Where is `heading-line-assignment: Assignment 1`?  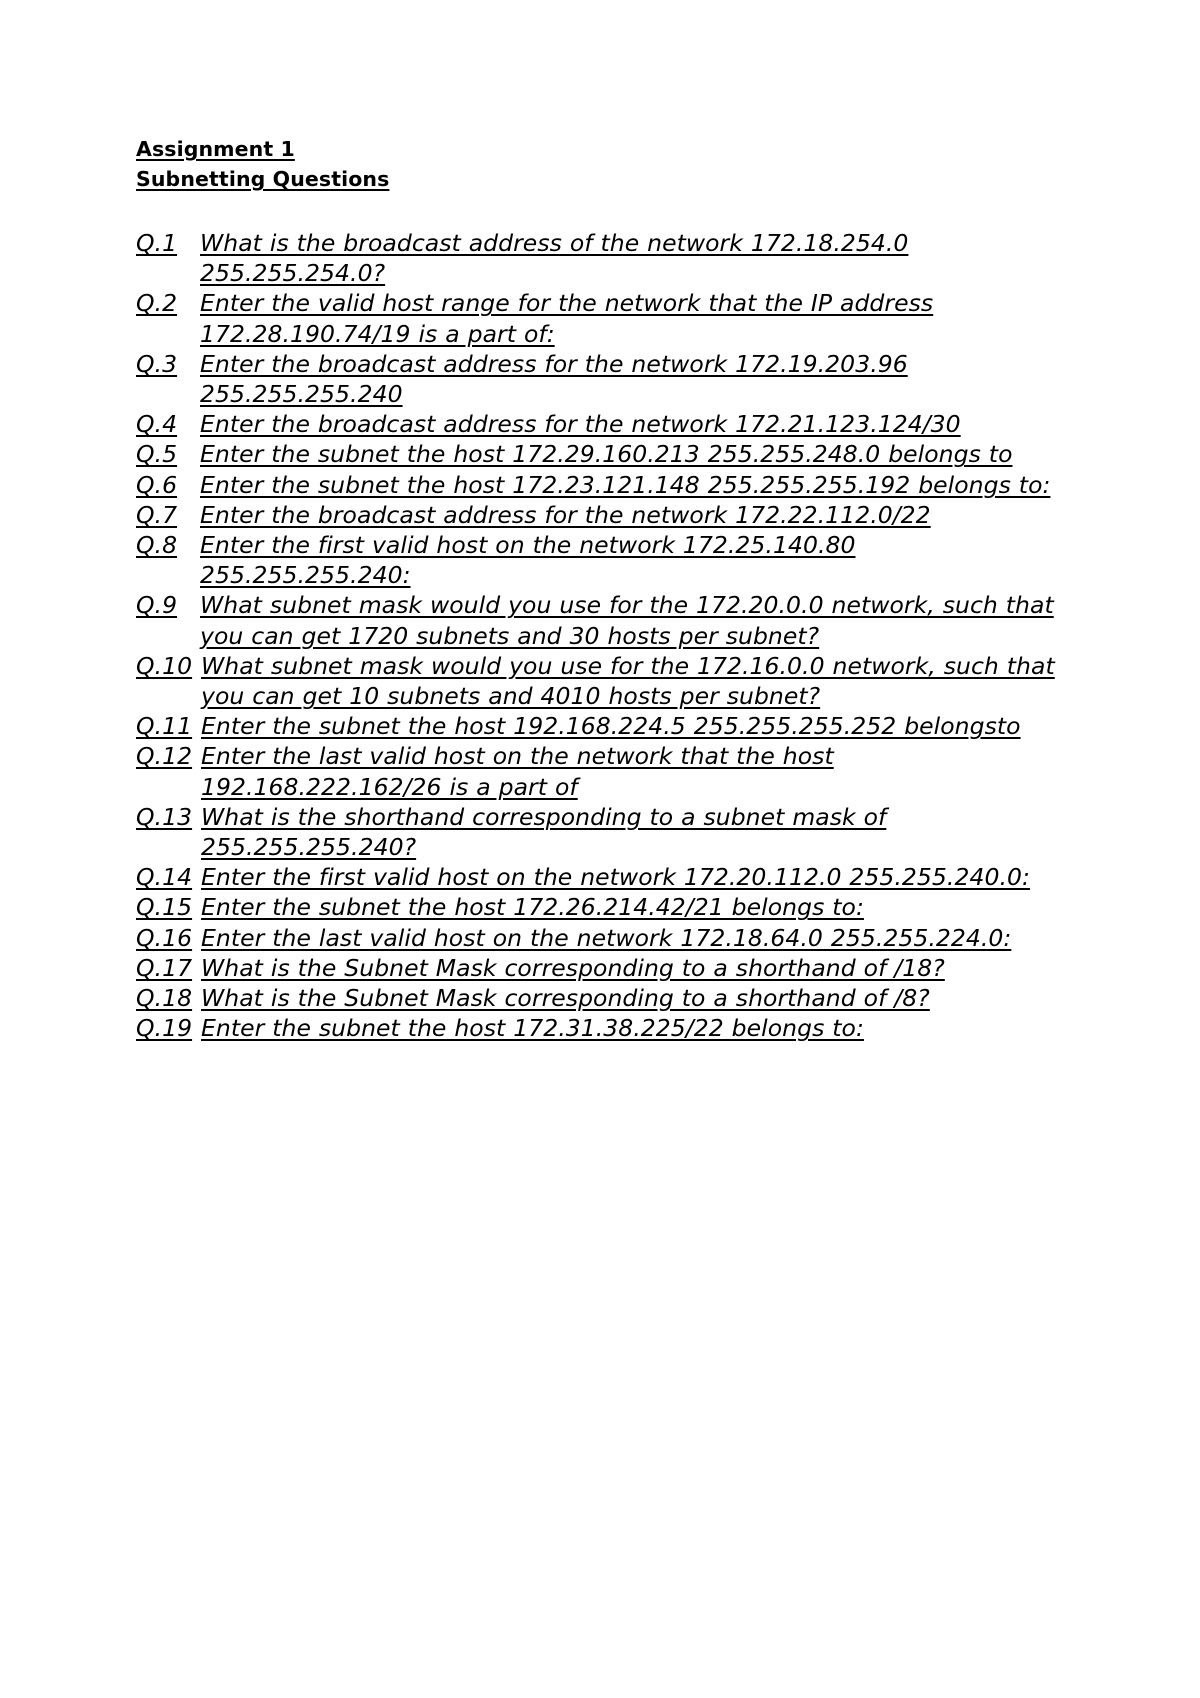
heading-line-assignment: Assignment 1 is located at coordinates (601, 149).